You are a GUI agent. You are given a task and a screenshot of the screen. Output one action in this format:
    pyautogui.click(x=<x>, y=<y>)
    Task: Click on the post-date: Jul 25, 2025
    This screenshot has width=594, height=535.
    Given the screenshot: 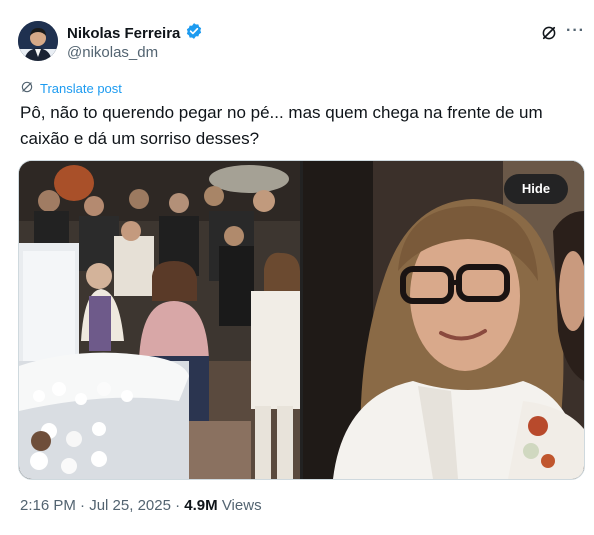 What is the action you would take?
    pyautogui.click(x=130, y=505)
    